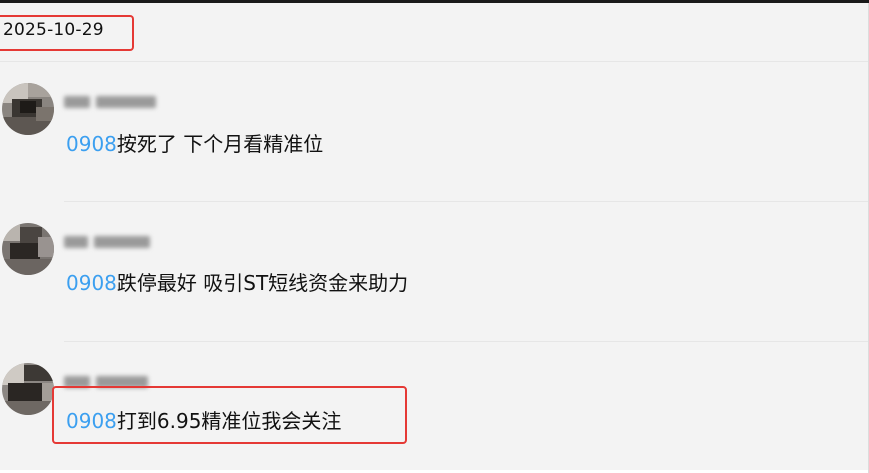  I want to click on comment-body: 按死了 下个月看精准位, so click(220, 144).